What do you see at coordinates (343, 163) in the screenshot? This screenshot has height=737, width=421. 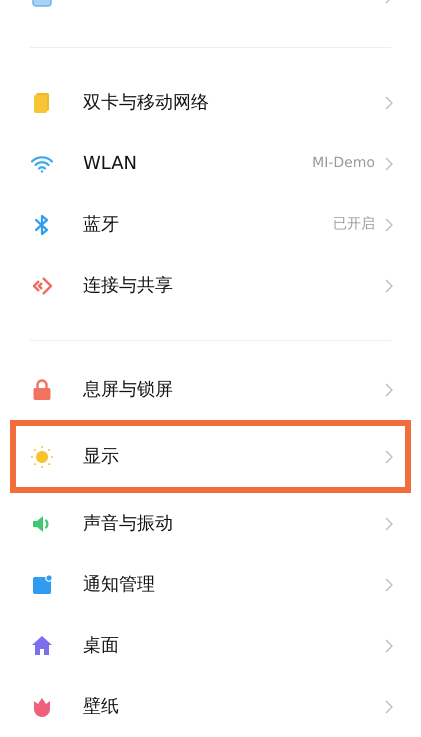 I see `row-value: MI-Demo` at bounding box center [343, 163].